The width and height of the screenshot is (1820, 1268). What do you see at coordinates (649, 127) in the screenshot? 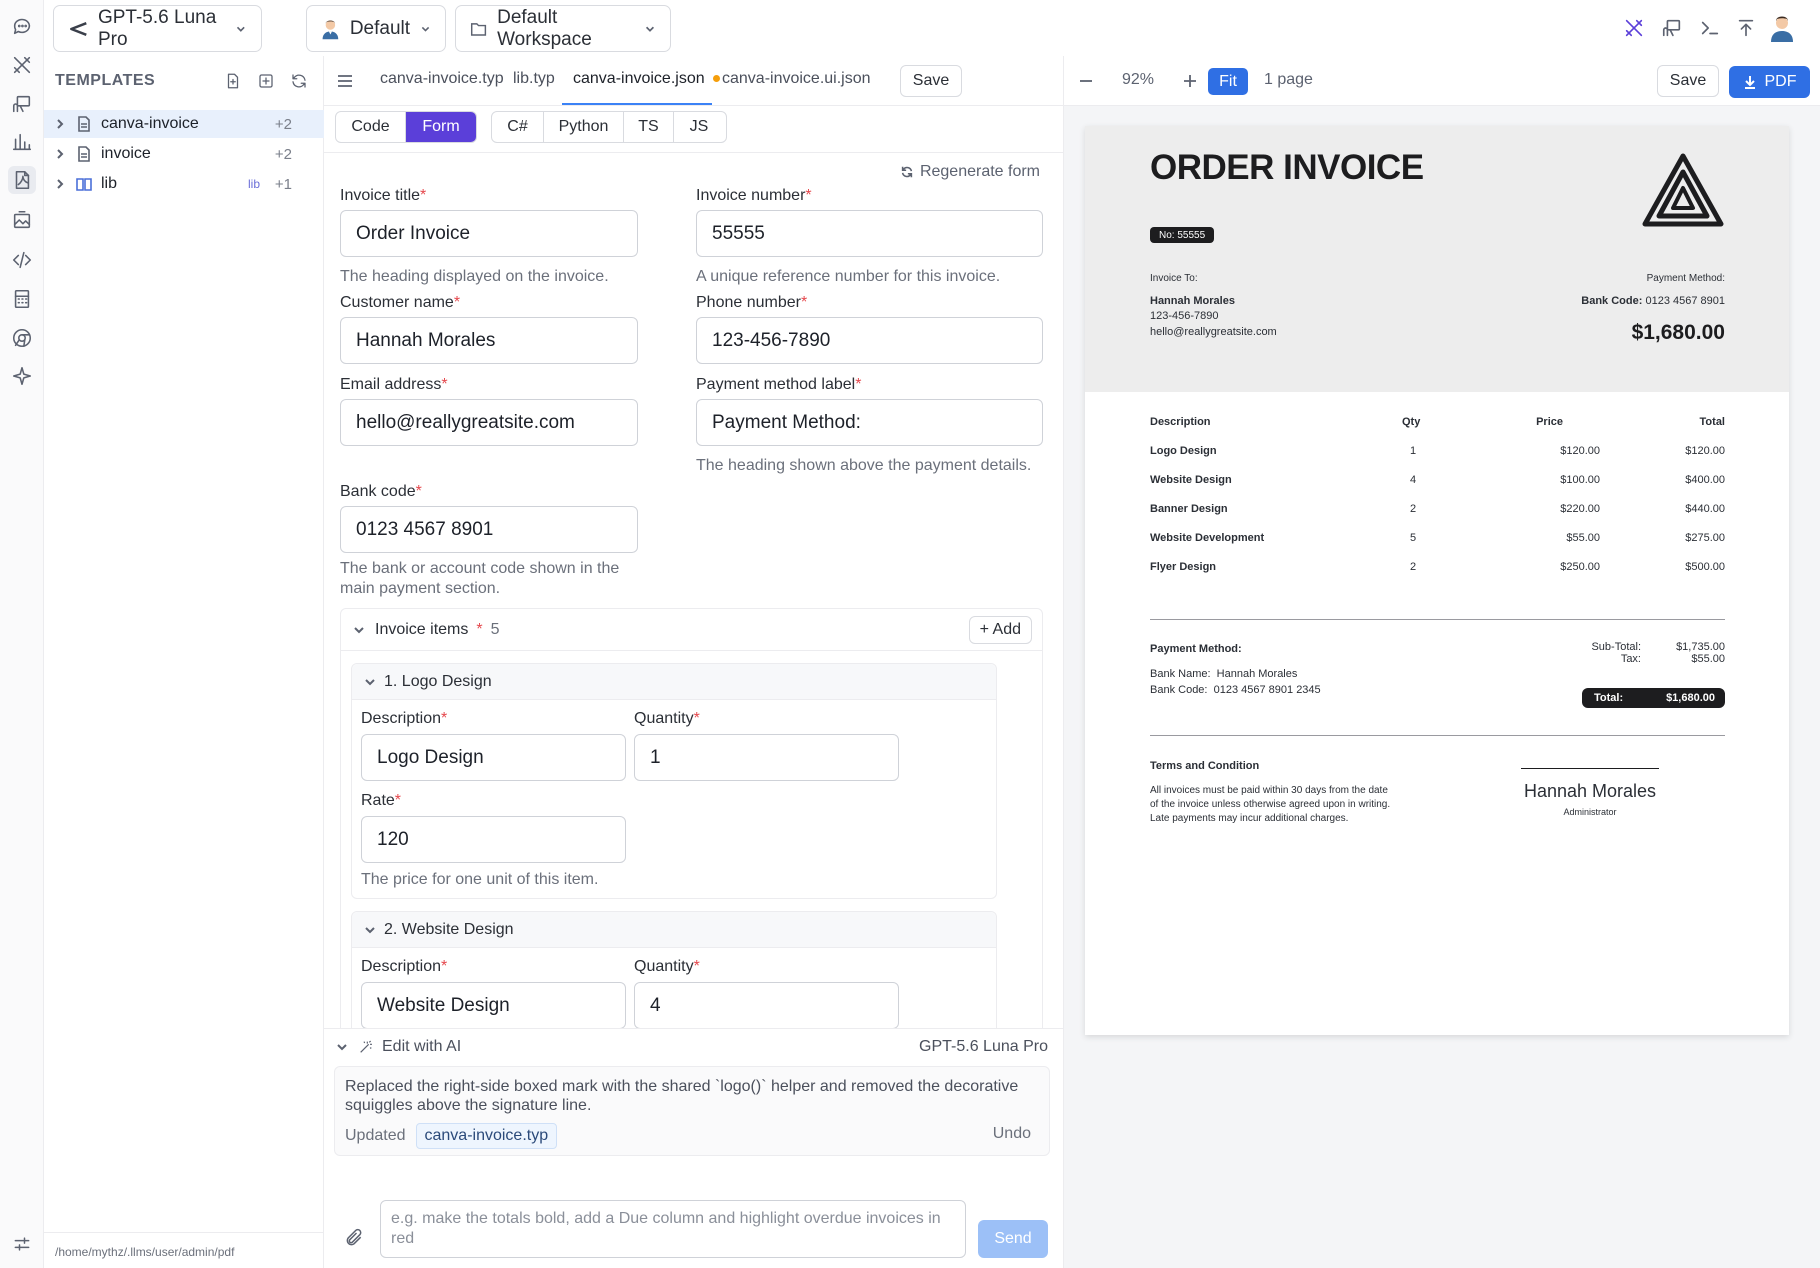
I see `lang-ts: TS` at bounding box center [649, 127].